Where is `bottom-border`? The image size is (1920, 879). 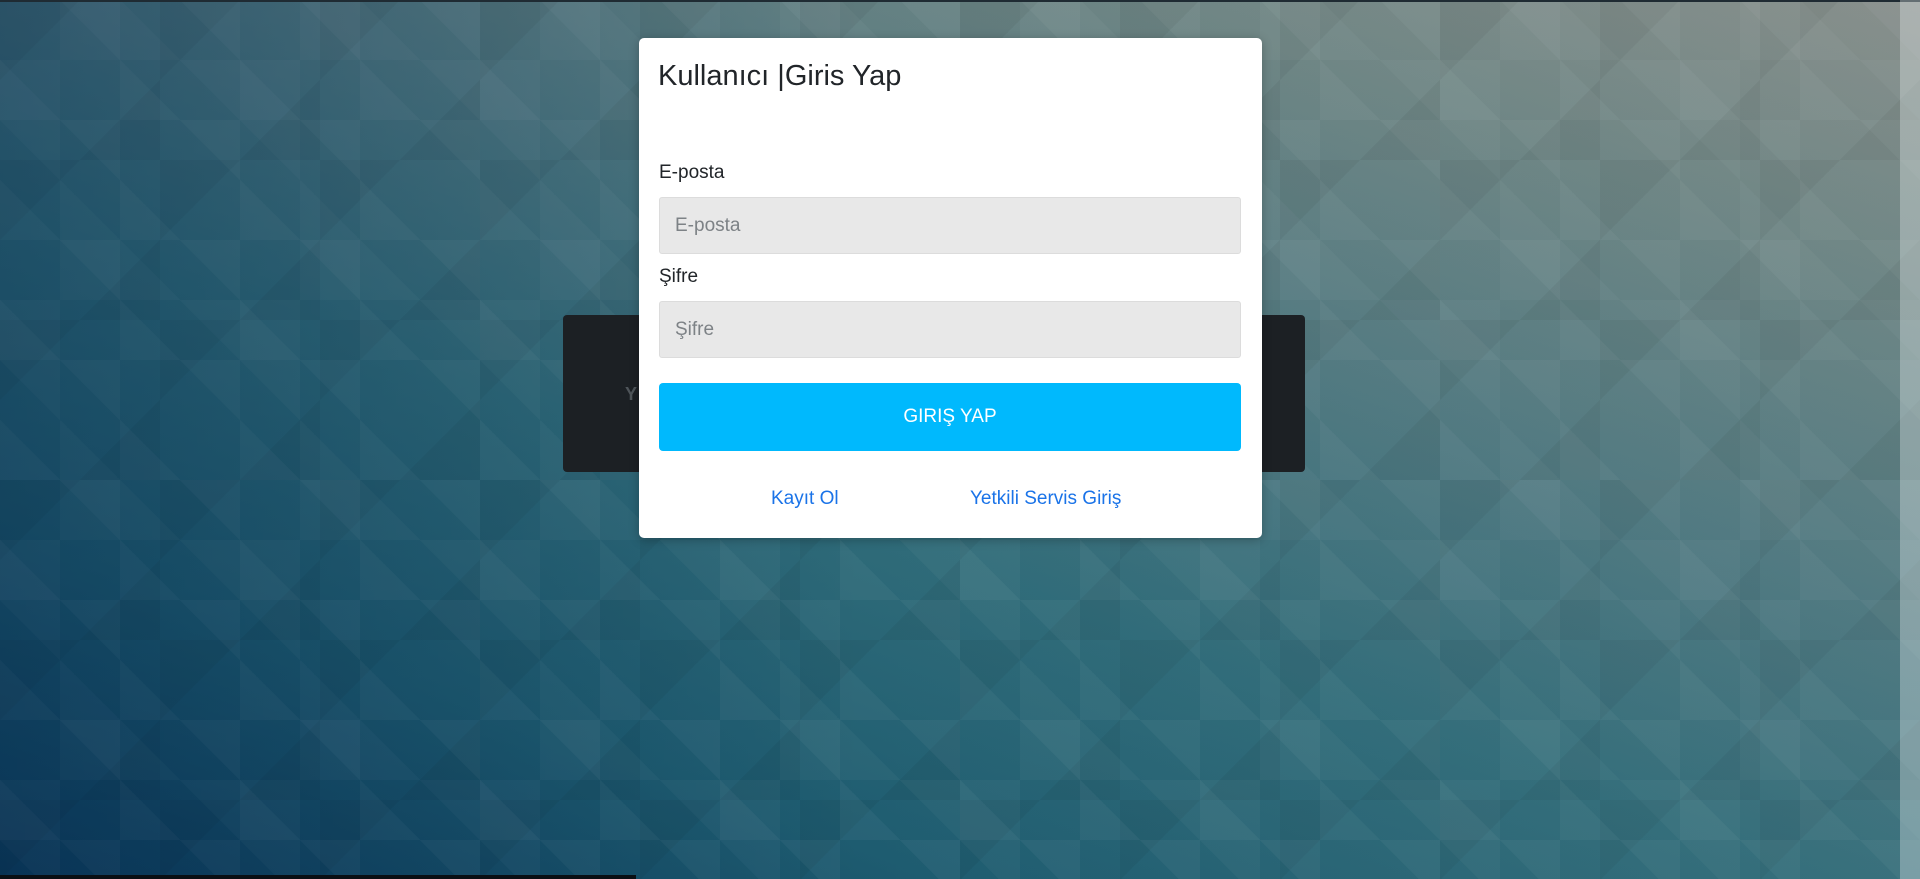
bottom-border is located at coordinates (318, 877).